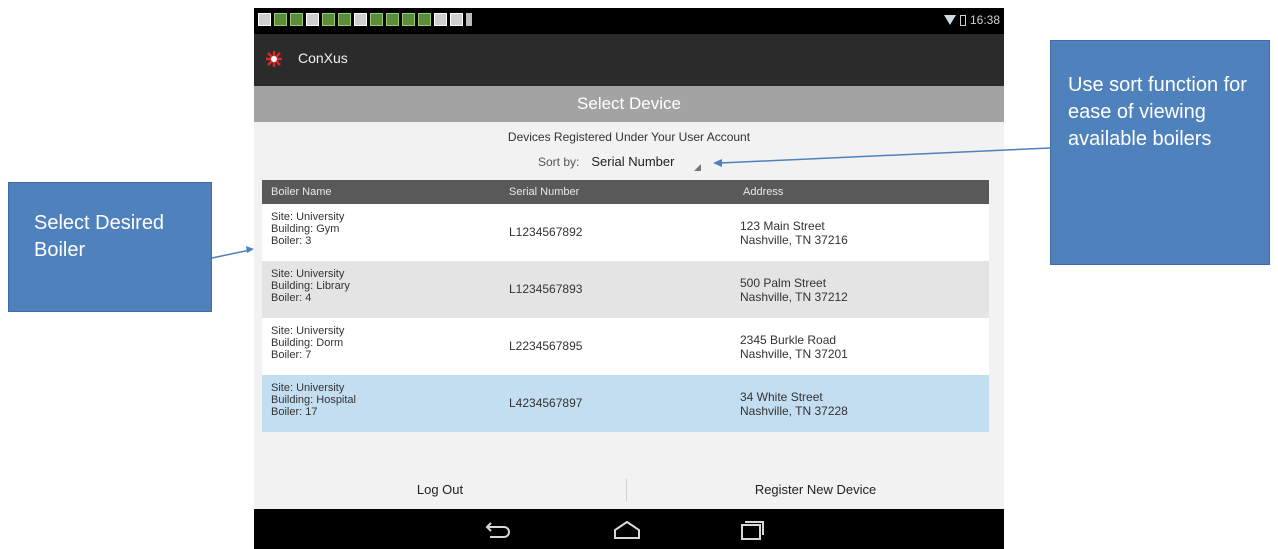 The height and width of the screenshot is (549, 1278). Describe the element at coordinates (984, 20) in the screenshot. I see `clock: 16:38` at that location.